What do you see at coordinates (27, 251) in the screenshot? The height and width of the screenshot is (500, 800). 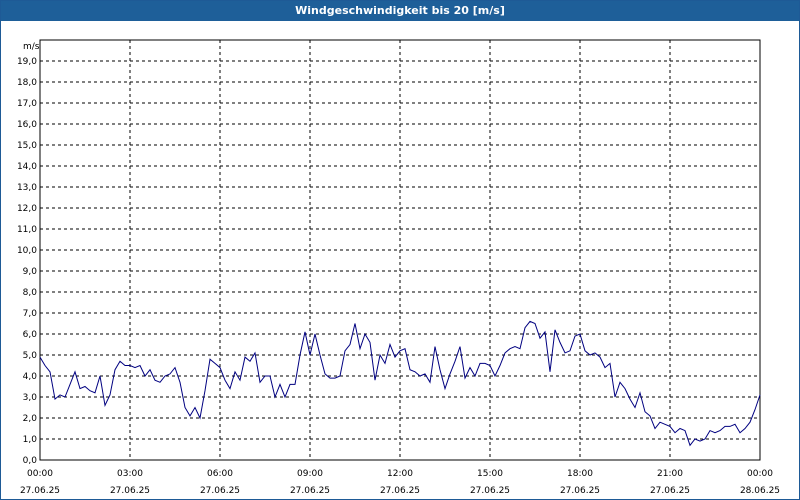 I see `y-tick-label: 10,0` at bounding box center [27, 251].